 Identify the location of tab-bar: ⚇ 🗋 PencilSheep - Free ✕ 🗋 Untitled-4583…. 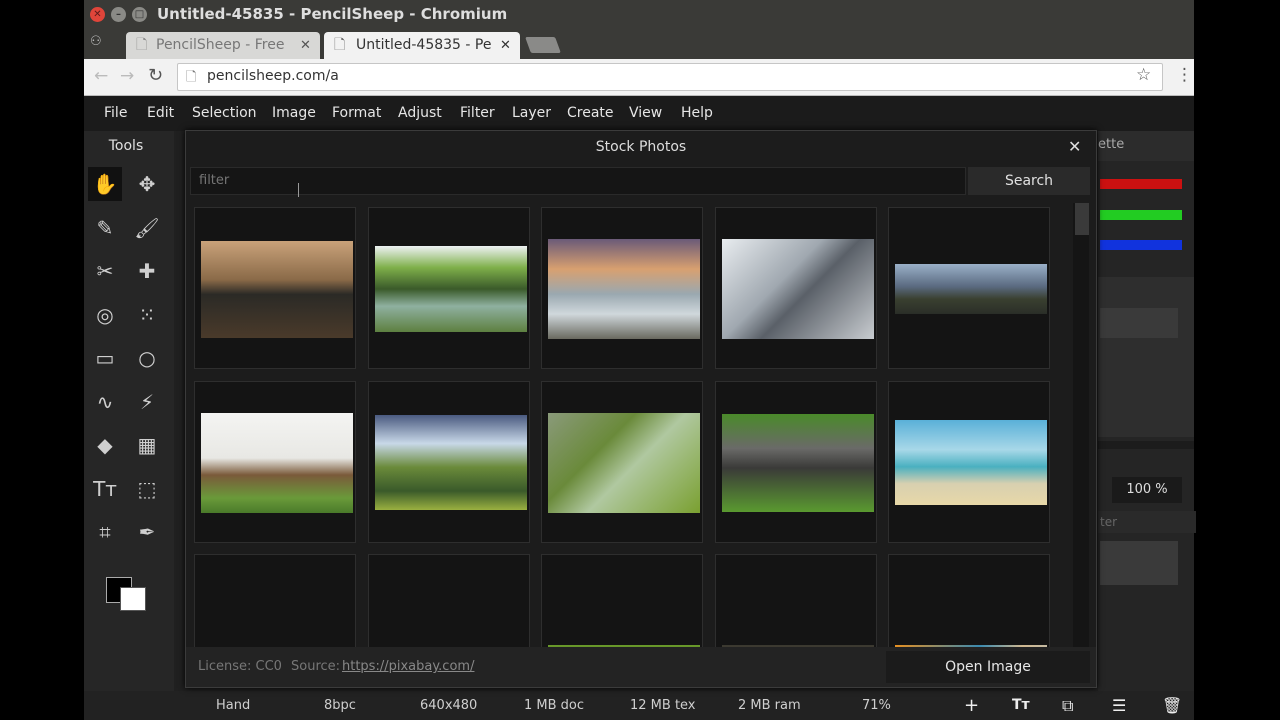
(639, 44).